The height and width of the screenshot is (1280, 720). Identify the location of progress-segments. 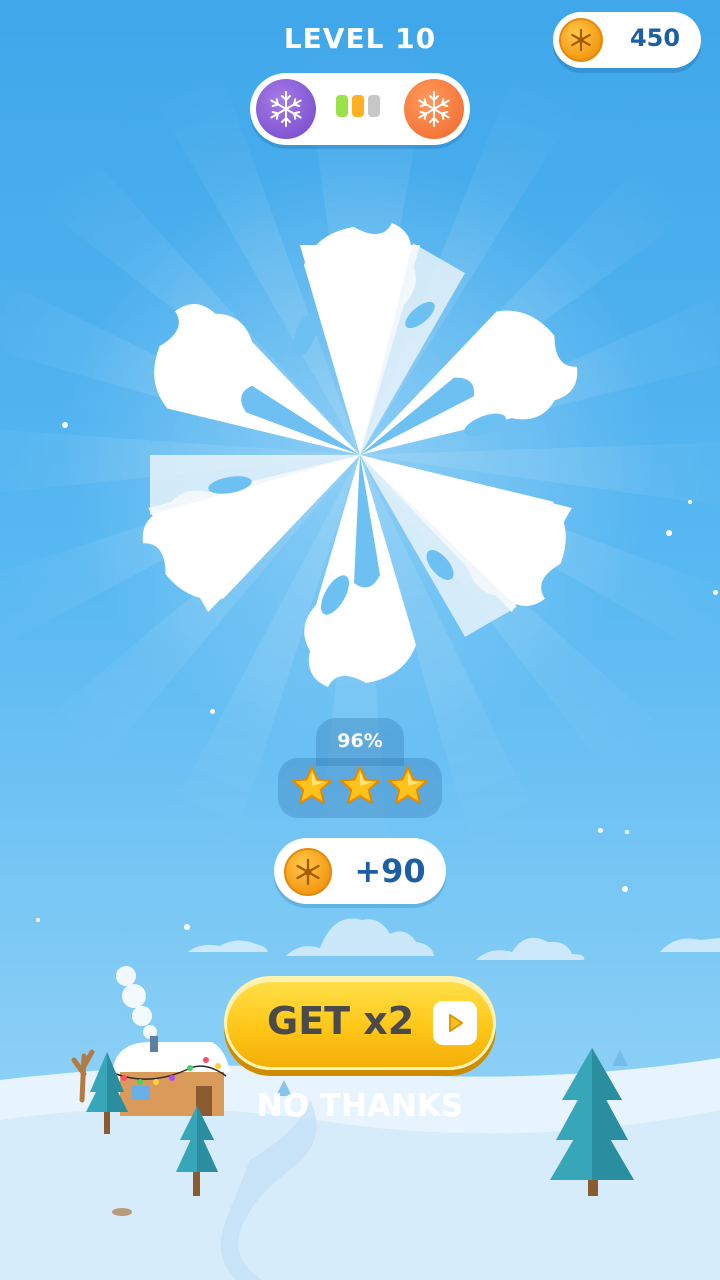
(361, 107).